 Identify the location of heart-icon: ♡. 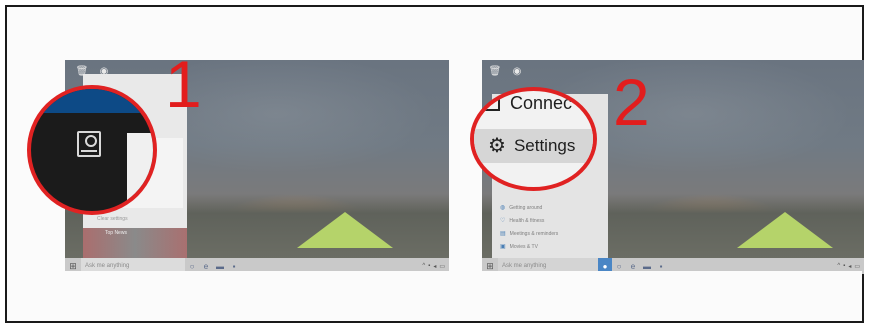
(503, 221).